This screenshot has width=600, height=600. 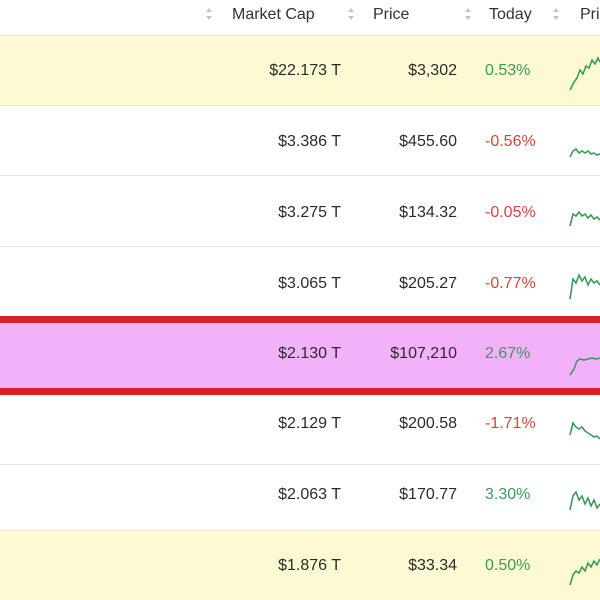 What do you see at coordinates (428, 283) in the screenshot?
I see `price-cell: $205.27` at bounding box center [428, 283].